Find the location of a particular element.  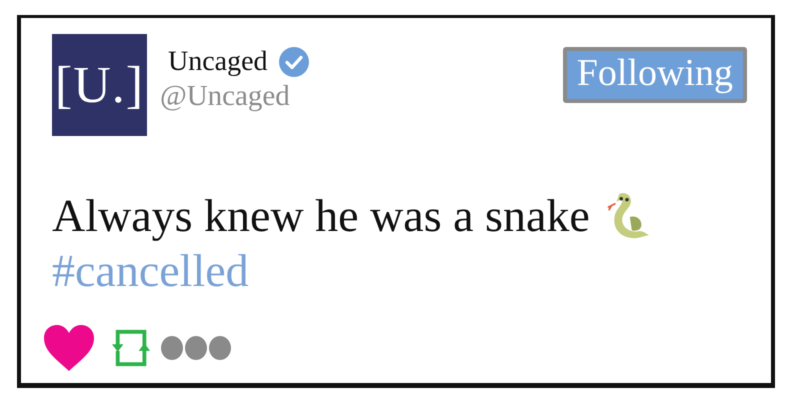

avatar: [U.] is located at coordinates (99, 85).